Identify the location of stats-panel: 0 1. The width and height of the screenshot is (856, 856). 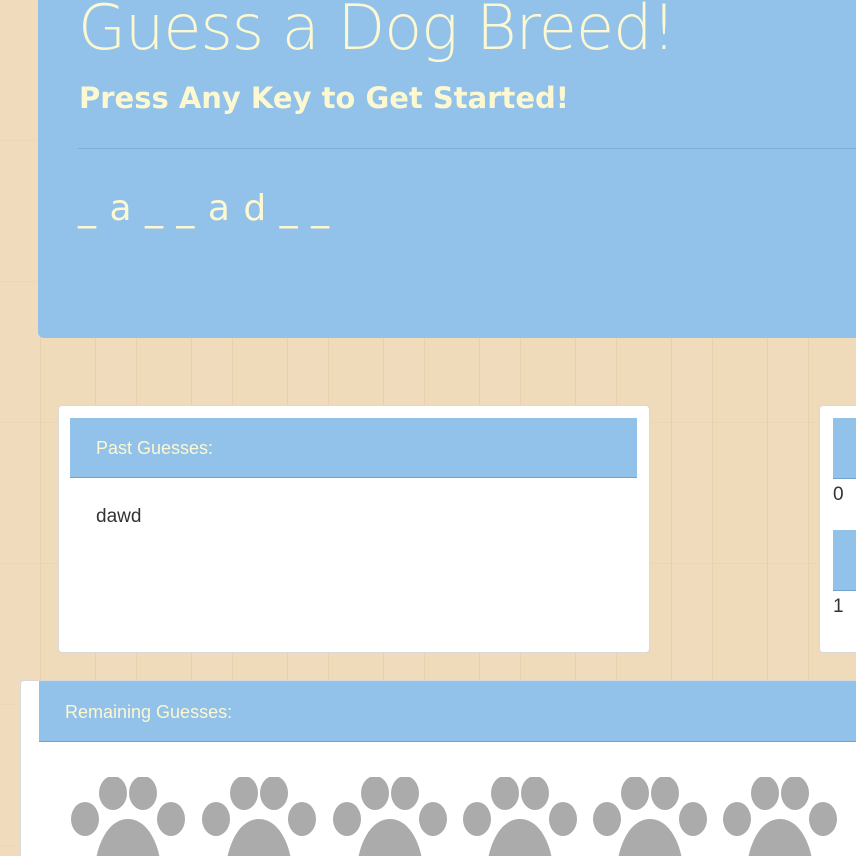
(837, 529).